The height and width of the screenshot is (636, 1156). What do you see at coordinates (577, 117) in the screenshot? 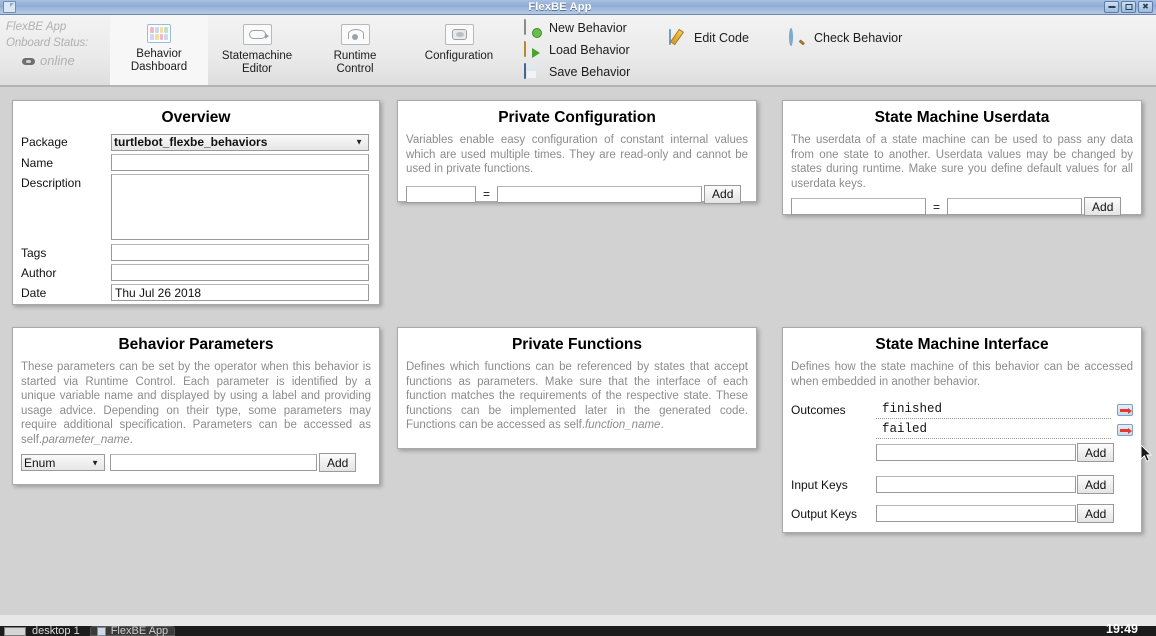
I see `private-configuration-title: Private Configuration` at bounding box center [577, 117].